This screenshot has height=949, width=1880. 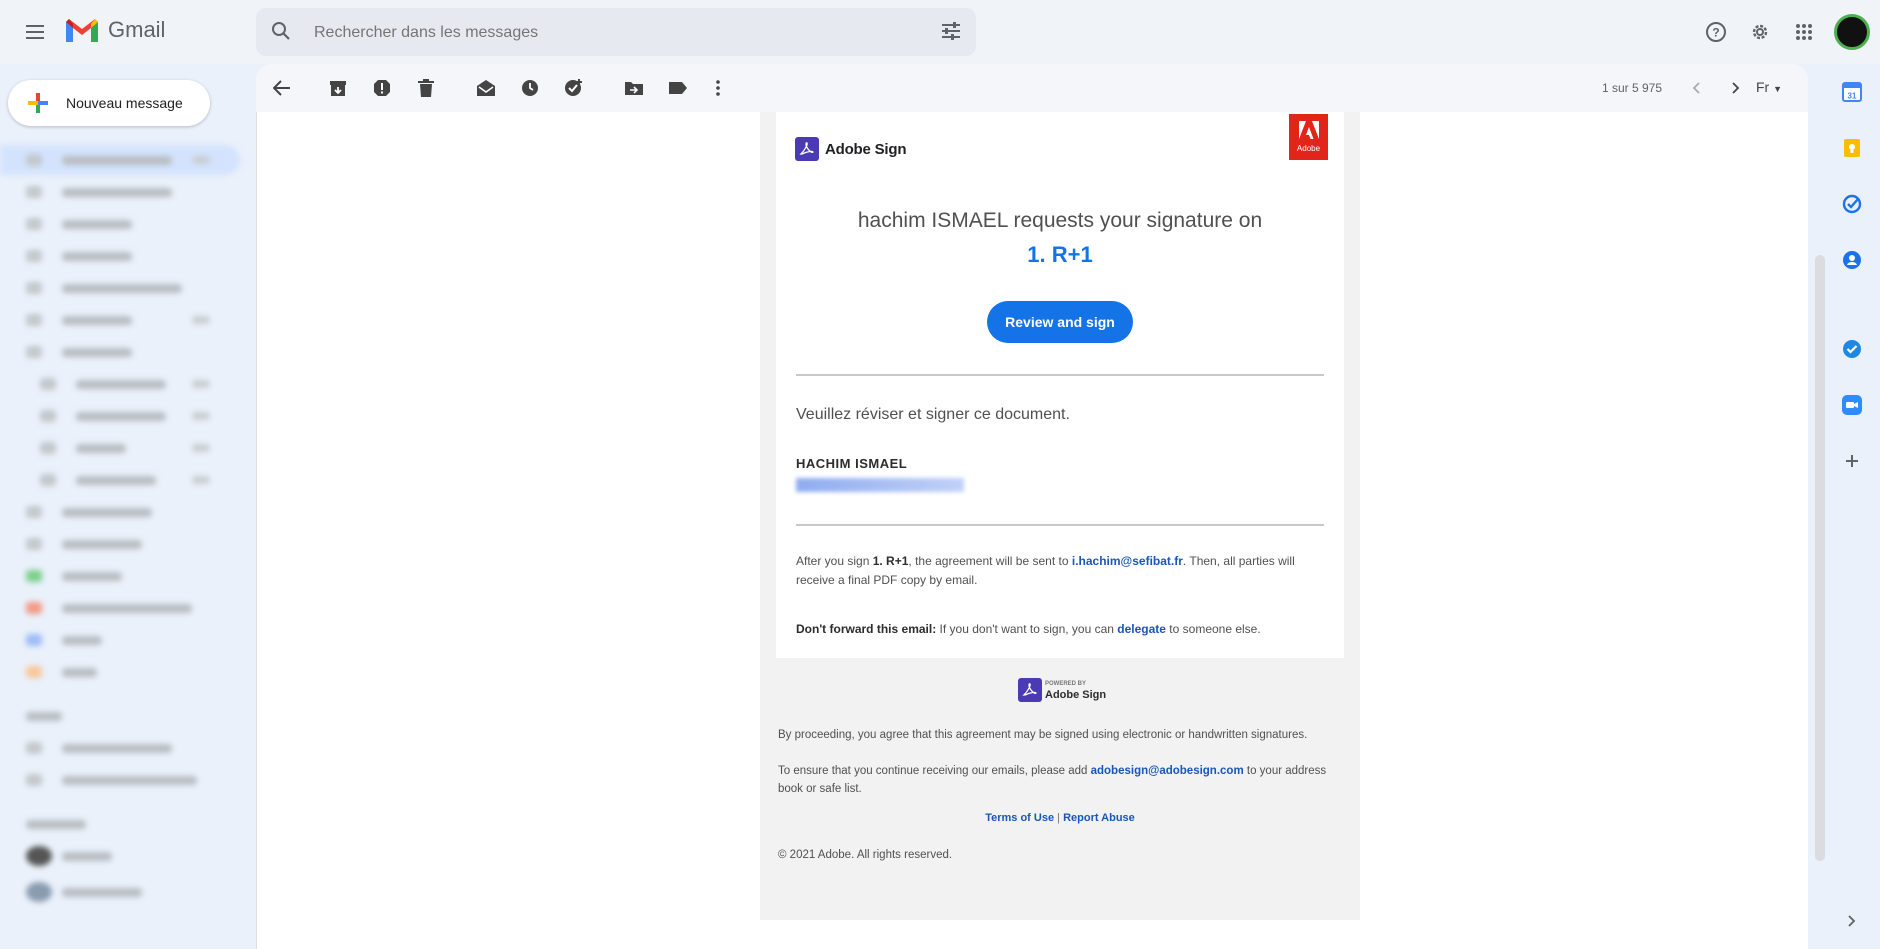 I want to click on scrollbar-thumb, so click(x=1820, y=558).